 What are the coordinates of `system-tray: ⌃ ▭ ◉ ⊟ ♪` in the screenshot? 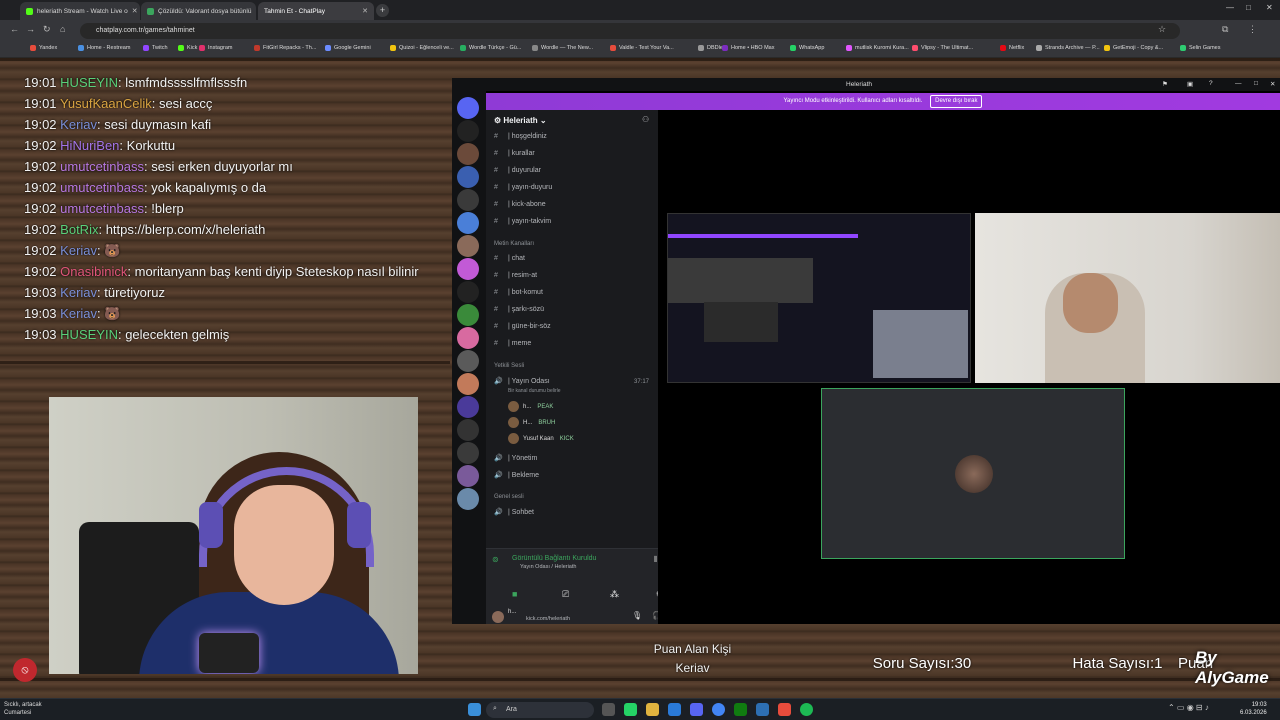 It's located at (1188, 707).